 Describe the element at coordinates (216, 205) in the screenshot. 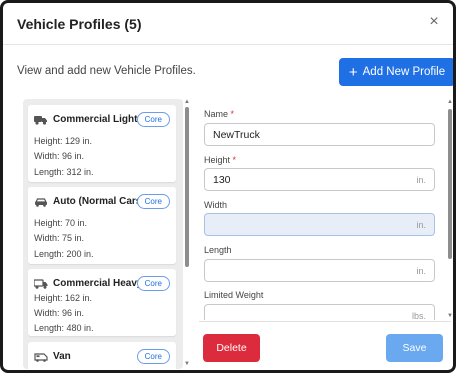

I see `width-label: Width` at that location.